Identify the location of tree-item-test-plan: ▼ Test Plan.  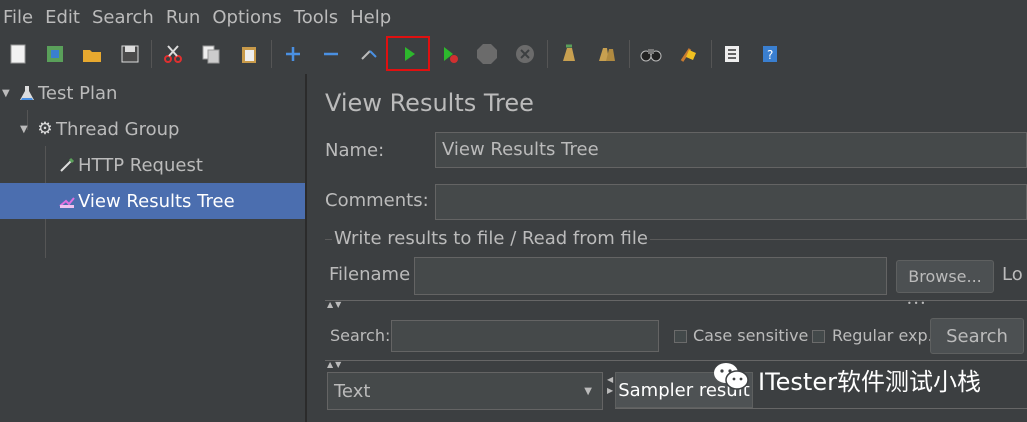
(152, 93).